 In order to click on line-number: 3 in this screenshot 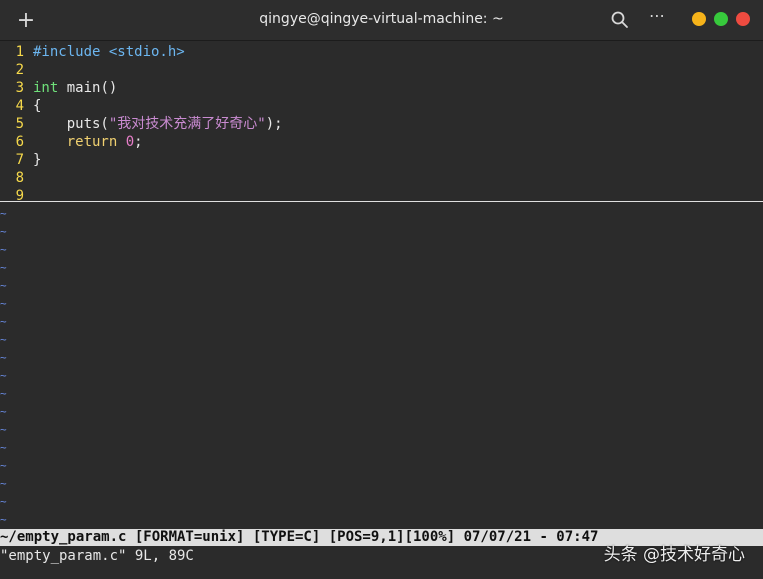, I will do `click(19, 88)`.